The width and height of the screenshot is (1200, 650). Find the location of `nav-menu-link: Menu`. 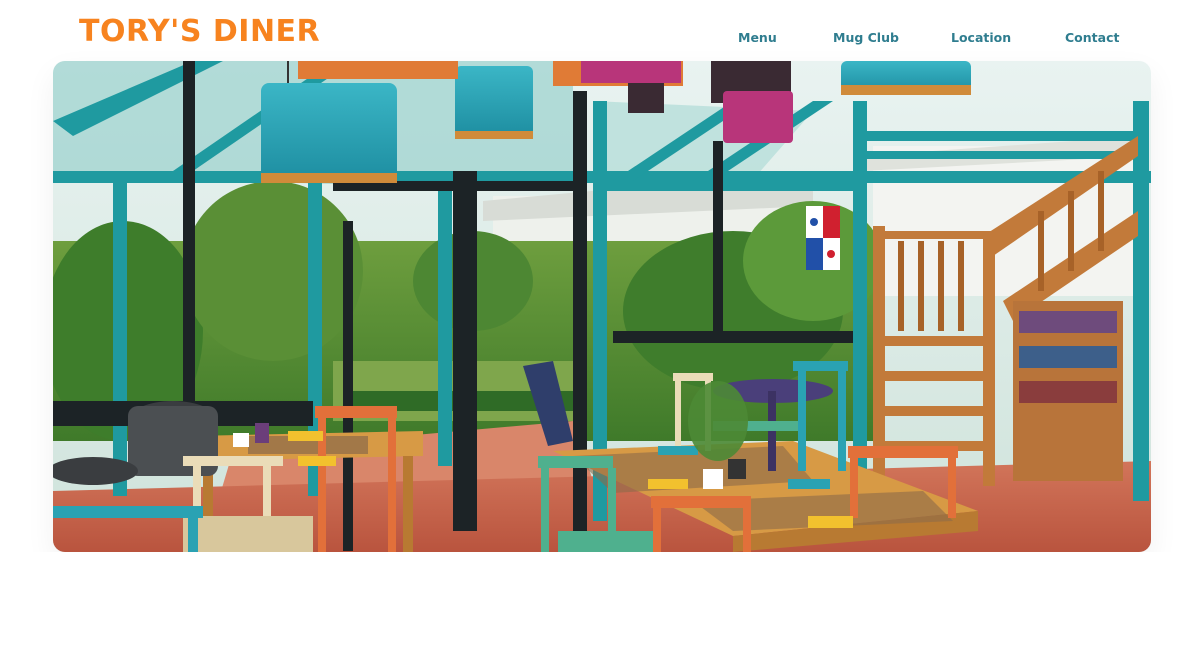

nav-menu-link: Menu is located at coordinates (757, 38).